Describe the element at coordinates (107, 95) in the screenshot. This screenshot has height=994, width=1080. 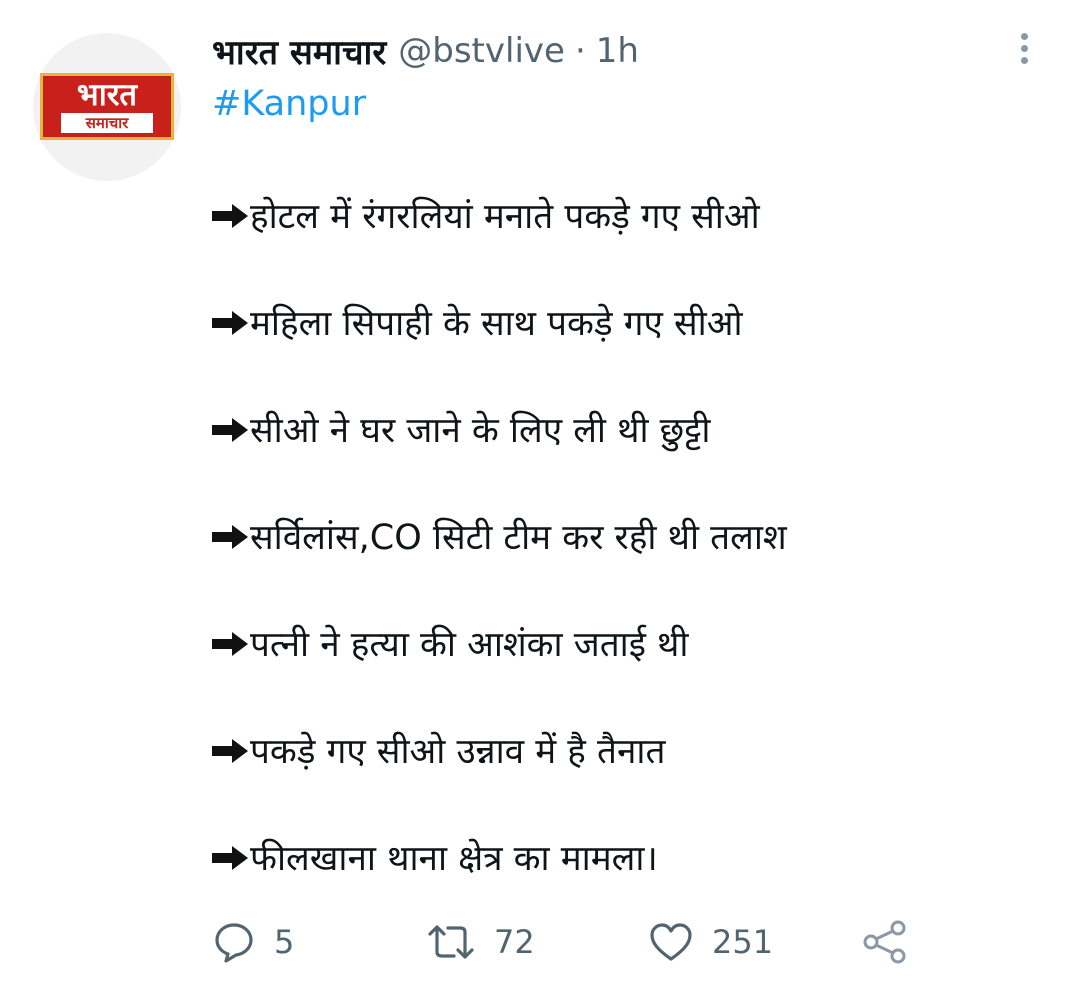
I see `logo-main-text: भारत` at that location.